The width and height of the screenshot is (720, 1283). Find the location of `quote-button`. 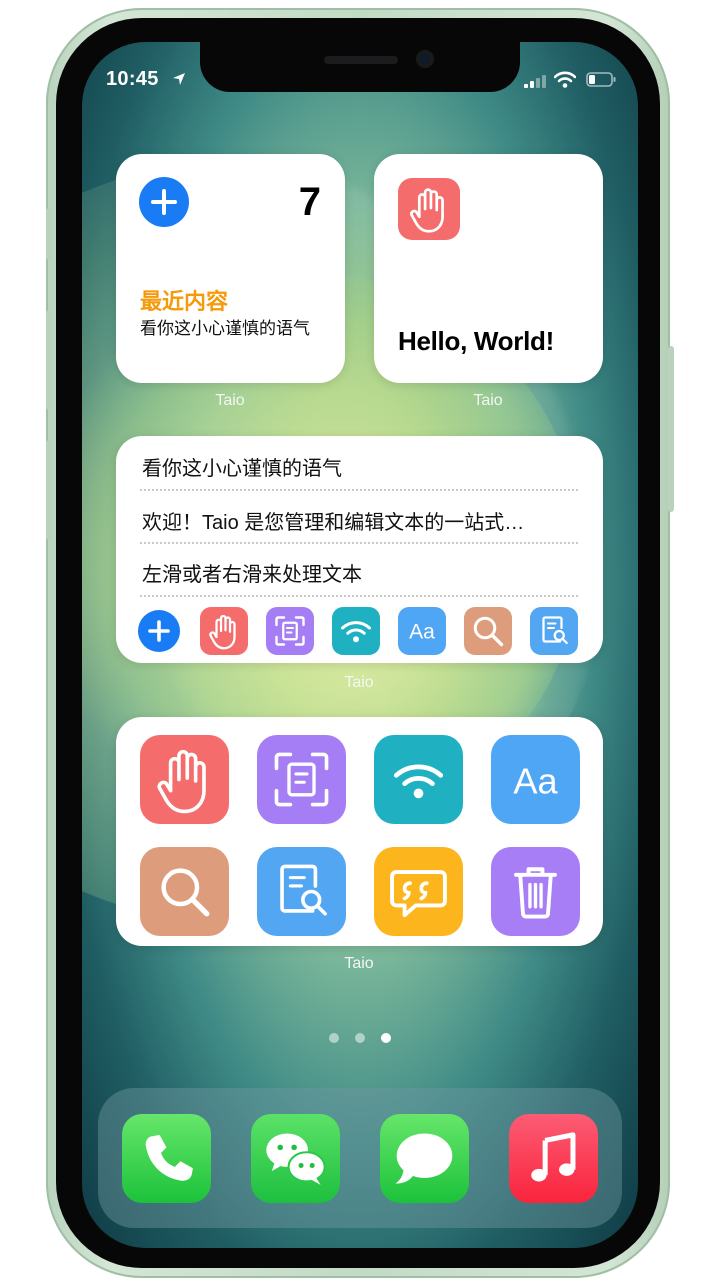

quote-button is located at coordinates (418, 891).